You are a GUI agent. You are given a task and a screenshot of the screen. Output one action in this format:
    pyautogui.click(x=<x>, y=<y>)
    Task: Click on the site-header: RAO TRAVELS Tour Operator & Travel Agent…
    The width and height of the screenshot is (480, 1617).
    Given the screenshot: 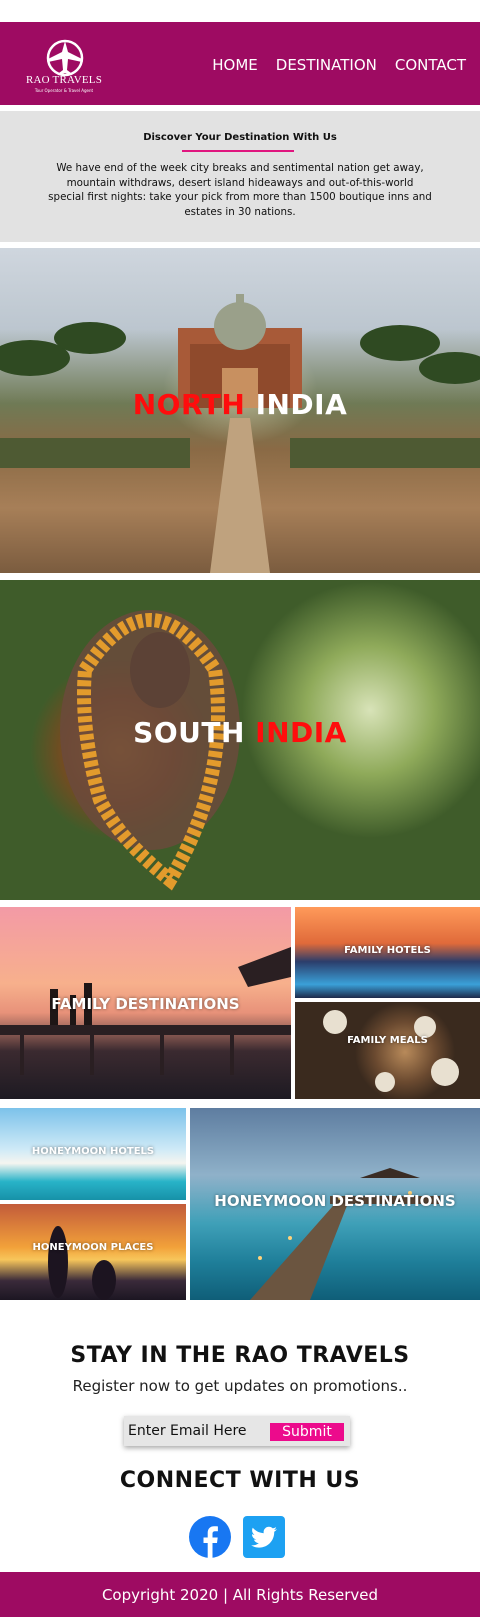 What is the action you would take?
    pyautogui.click(x=240, y=63)
    